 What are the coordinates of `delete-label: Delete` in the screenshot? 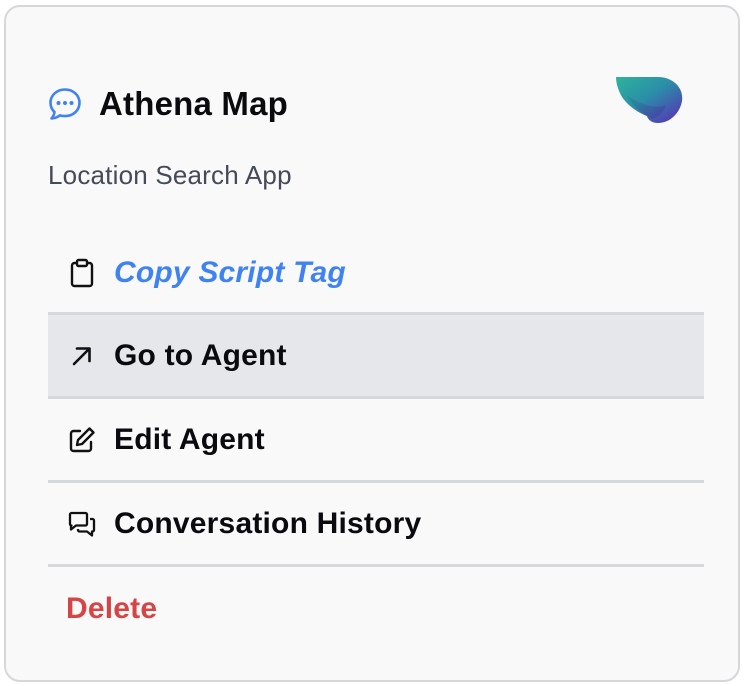 It's located at (112, 608).